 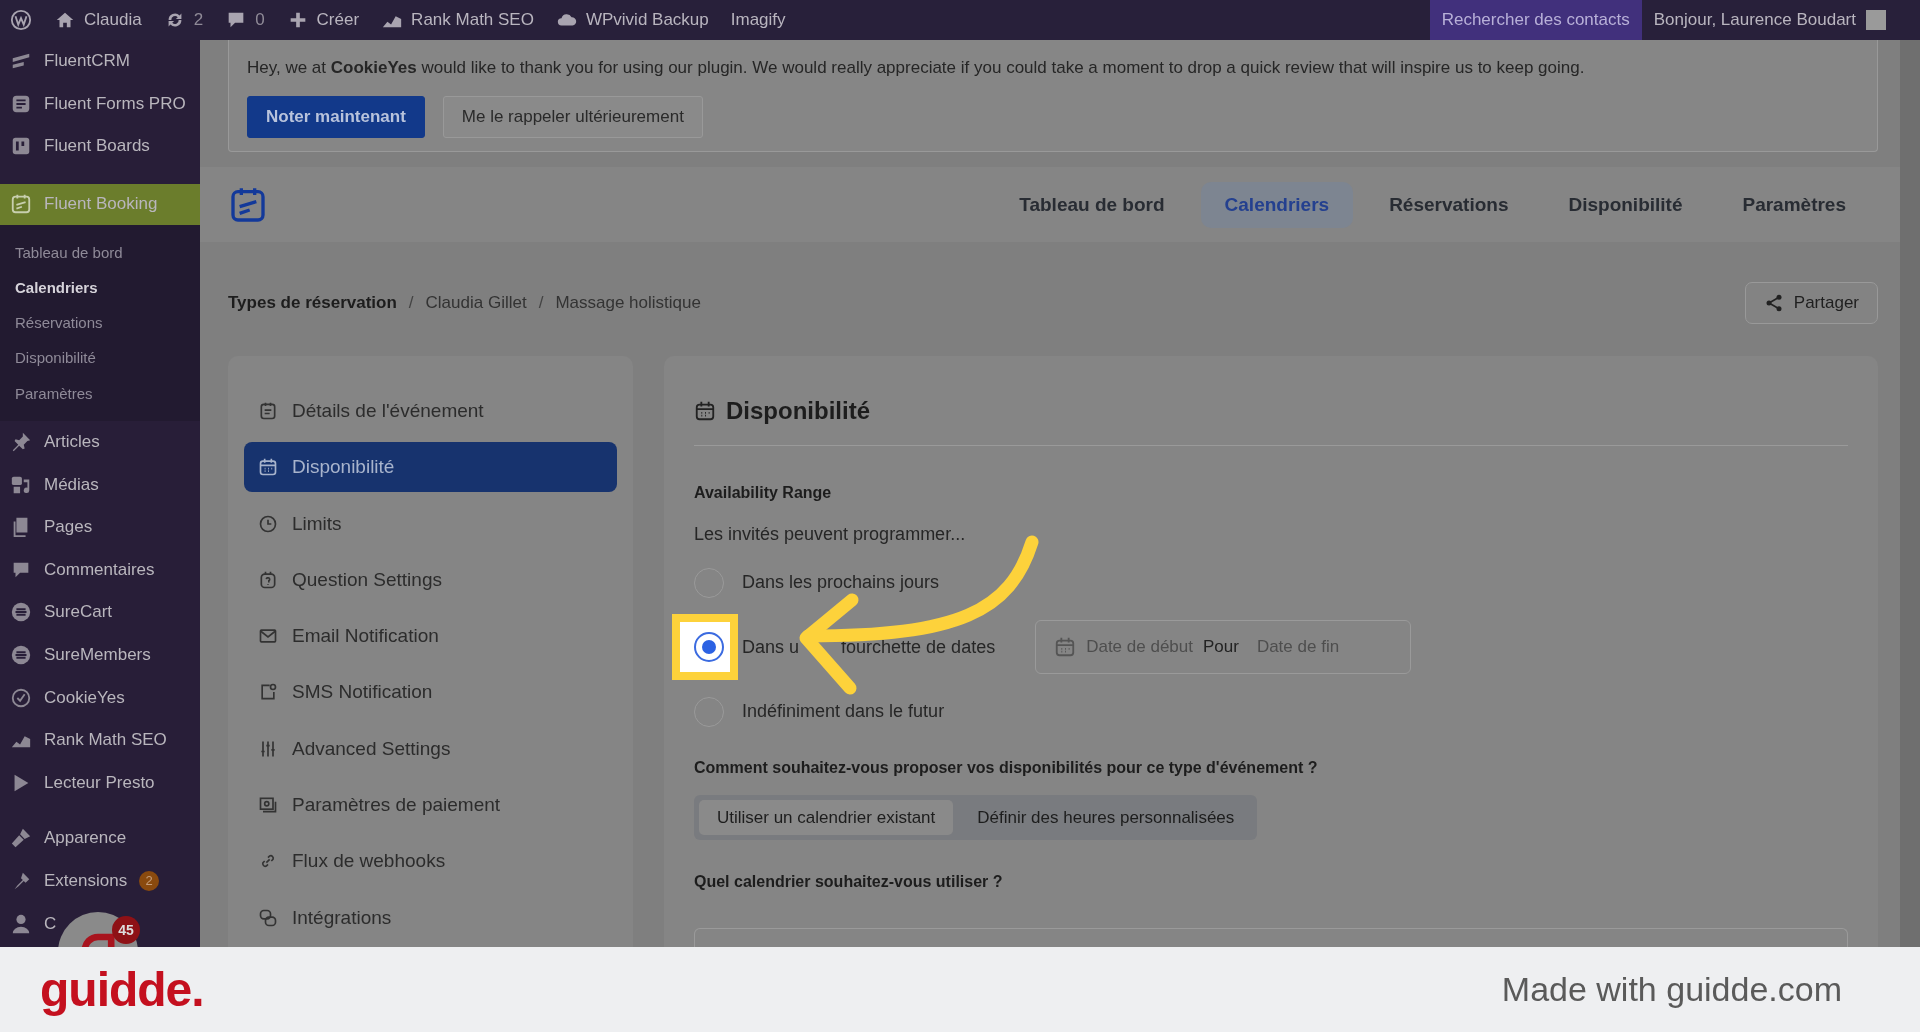 What do you see at coordinates (268, 692) in the screenshot?
I see `phone-icon` at bounding box center [268, 692].